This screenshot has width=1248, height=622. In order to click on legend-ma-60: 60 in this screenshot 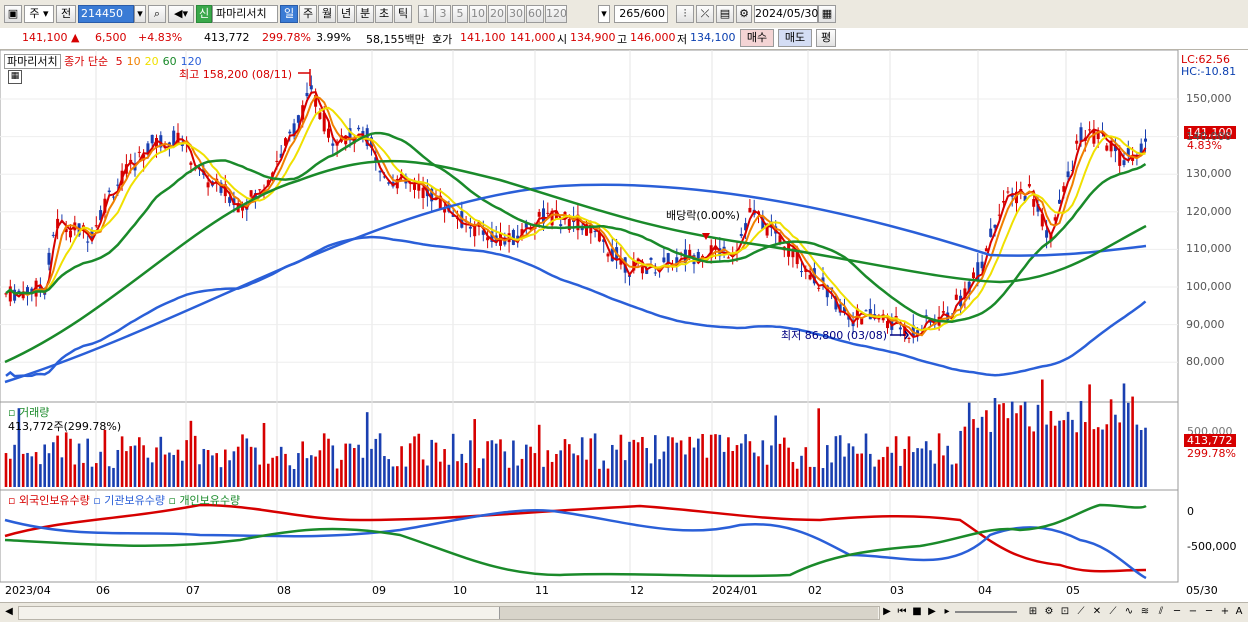, I will do `click(169, 61)`.